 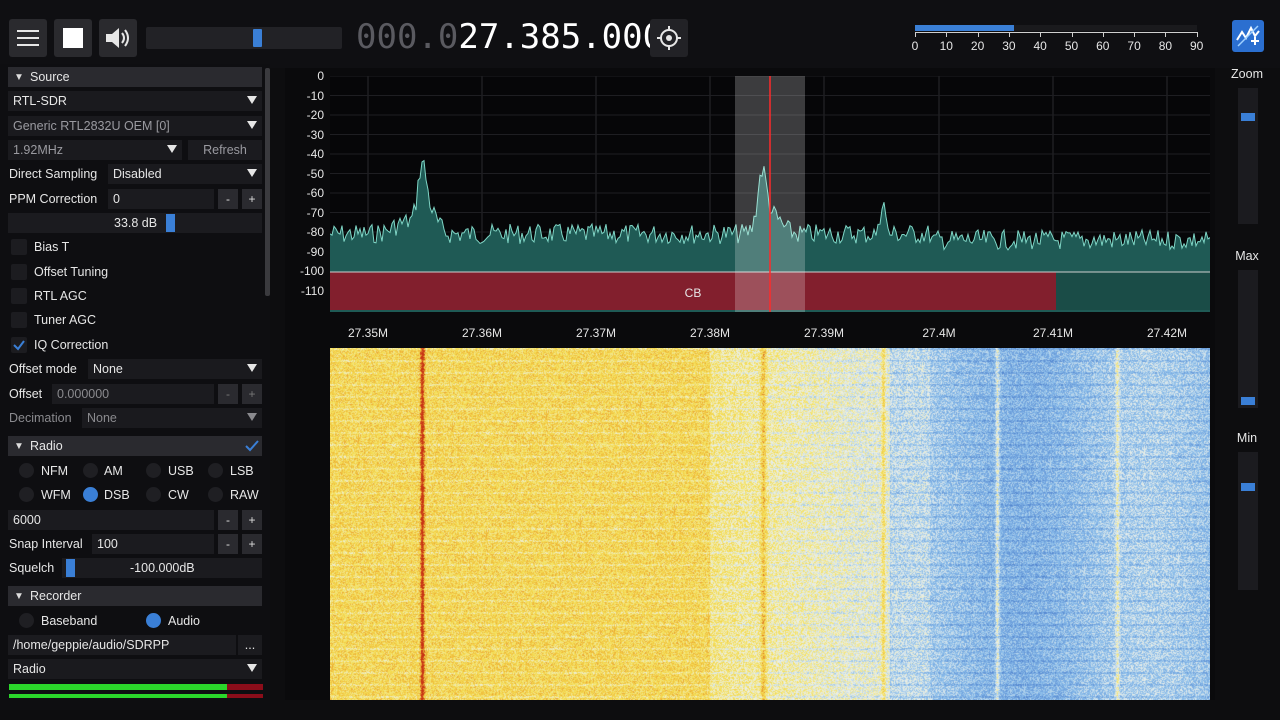 I want to click on ppm-plus-button: +, so click(x=252, y=199).